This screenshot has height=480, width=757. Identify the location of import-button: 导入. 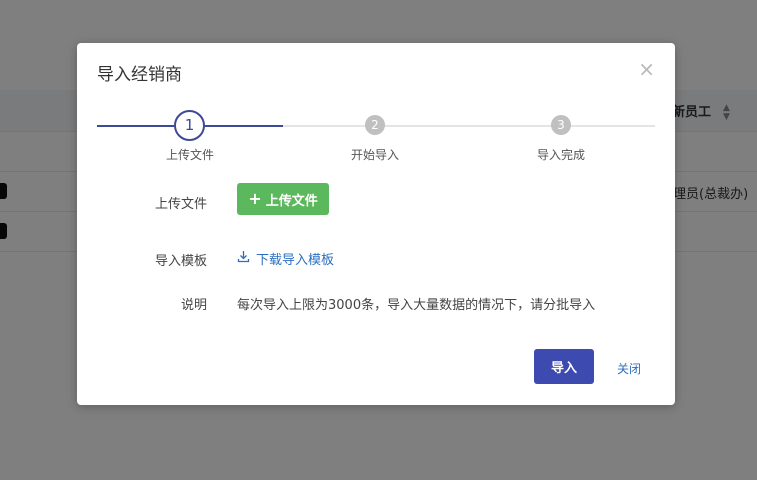
(564, 366).